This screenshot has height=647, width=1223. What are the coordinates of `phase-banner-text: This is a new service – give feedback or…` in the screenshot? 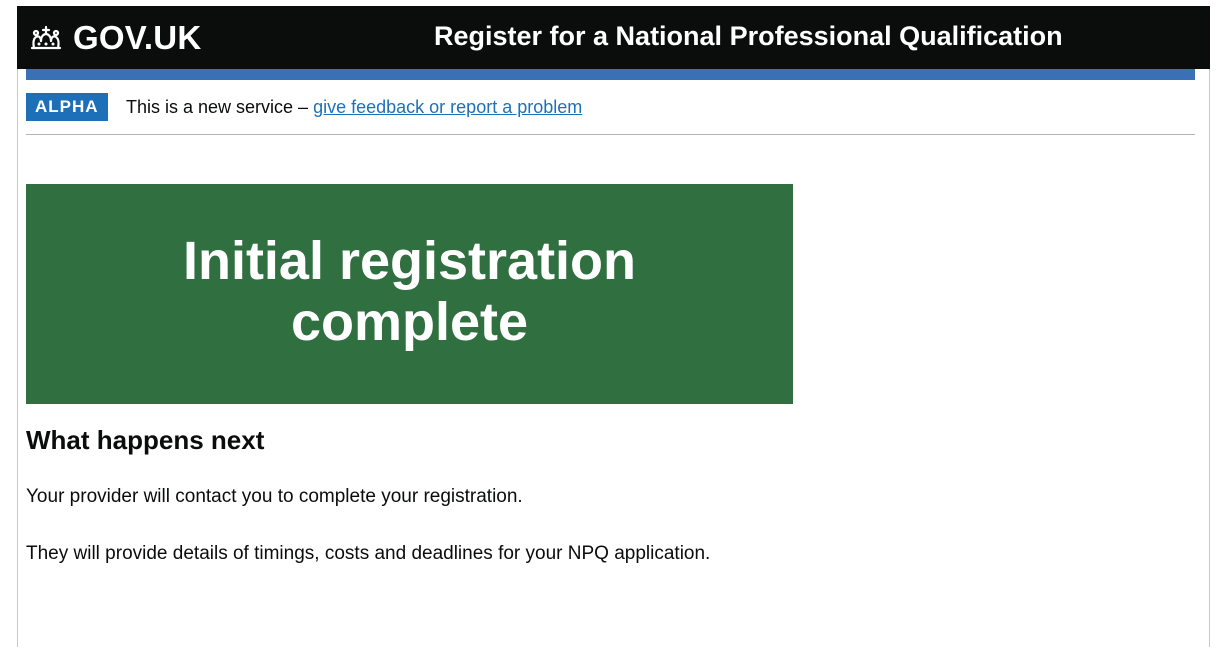 It's located at (354, 107).